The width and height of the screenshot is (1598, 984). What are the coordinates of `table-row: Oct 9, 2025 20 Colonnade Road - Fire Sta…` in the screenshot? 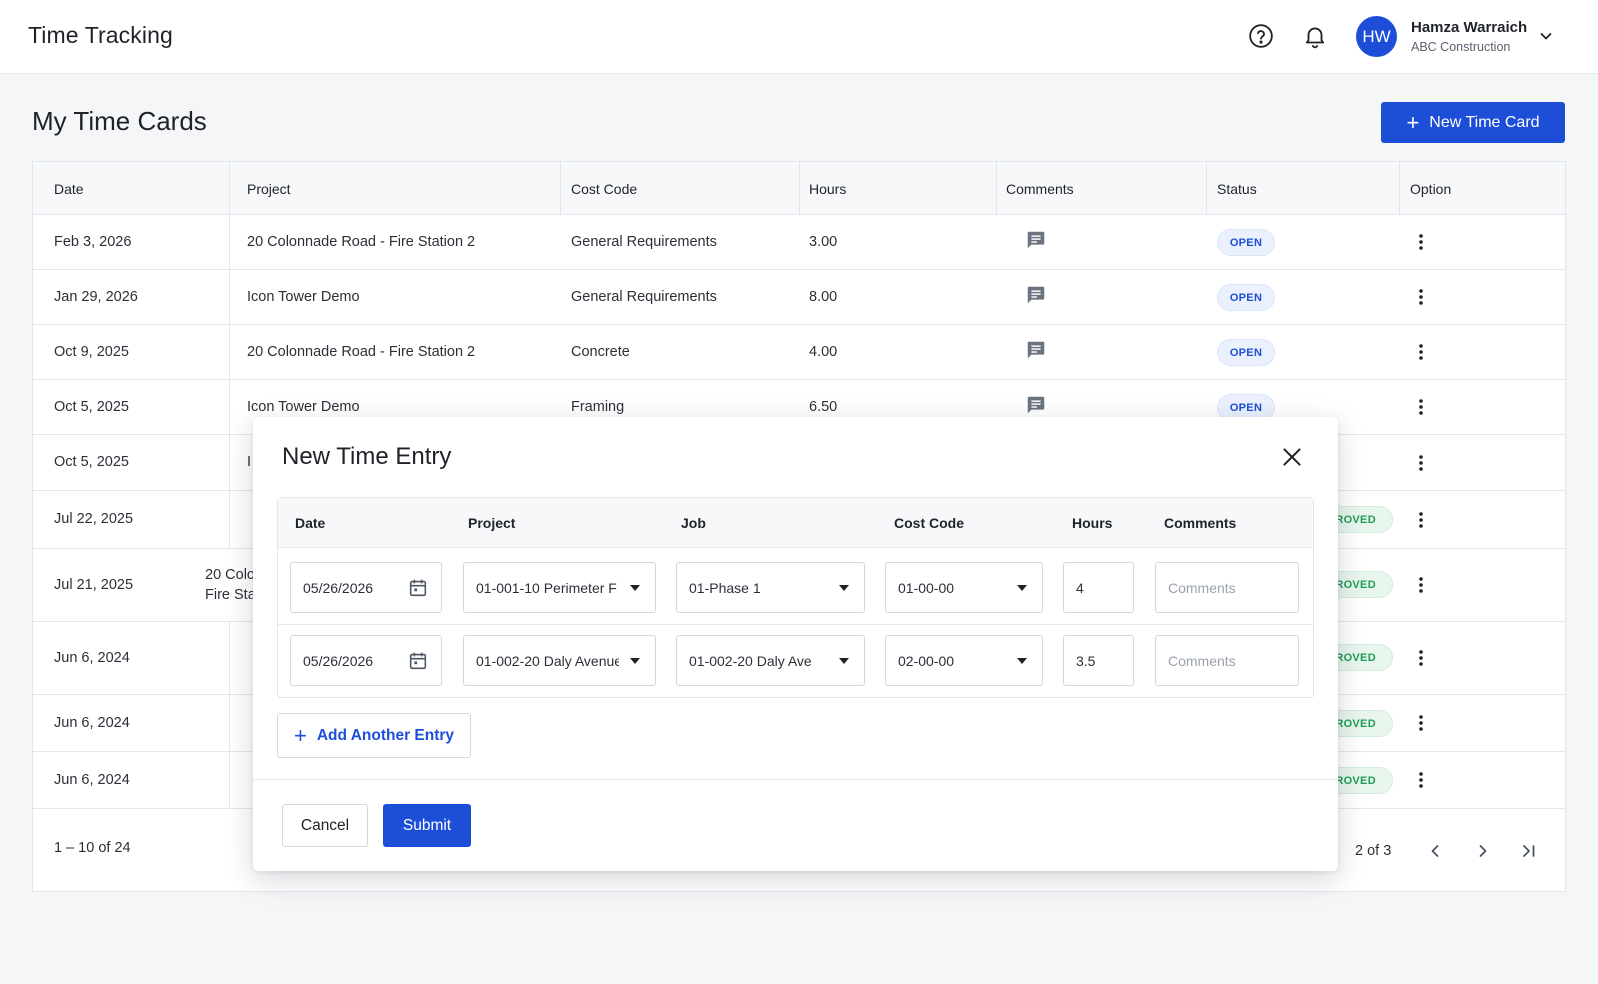 It's located at (799, 352).